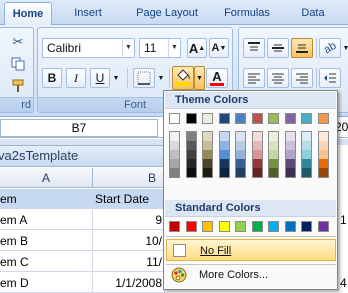 This screenshot has height=293, width=348. I want to click on align-right-button, so click(302, 78).